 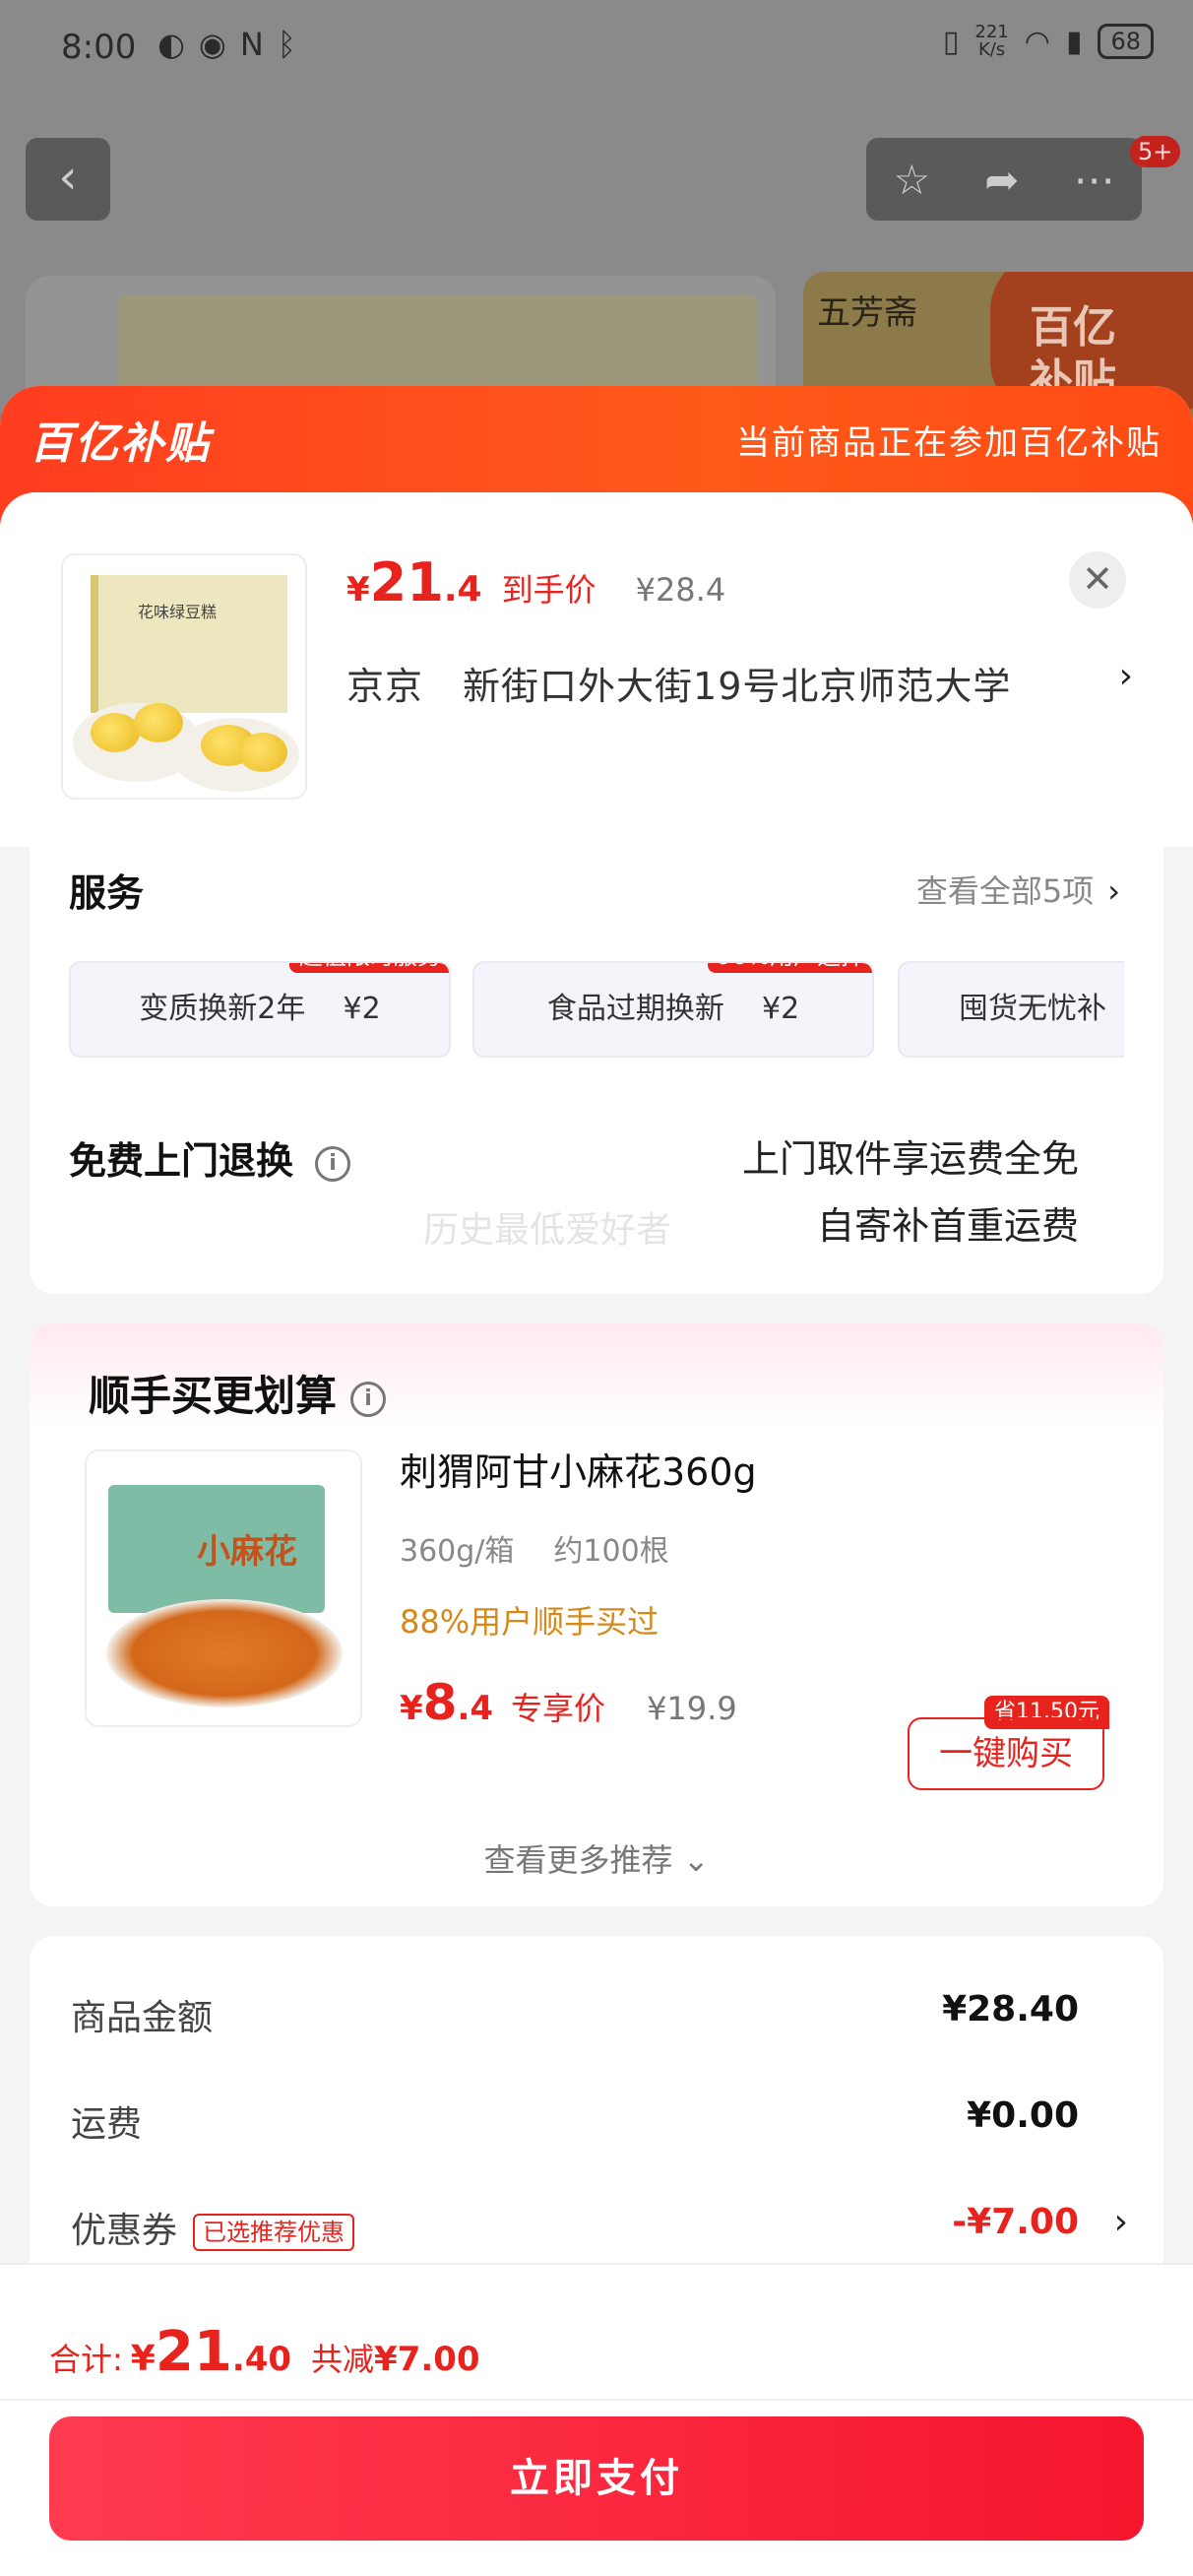 I want to click on service-chip-badge: 90%用户选择, so click(x=789, y=968).